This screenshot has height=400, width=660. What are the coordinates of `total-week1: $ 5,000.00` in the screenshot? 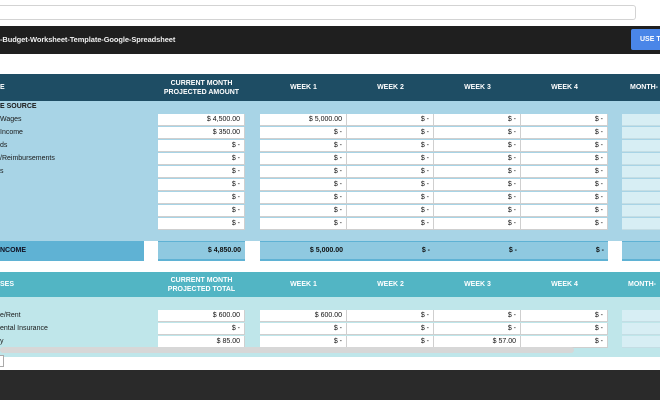 It's located at (303, 250).